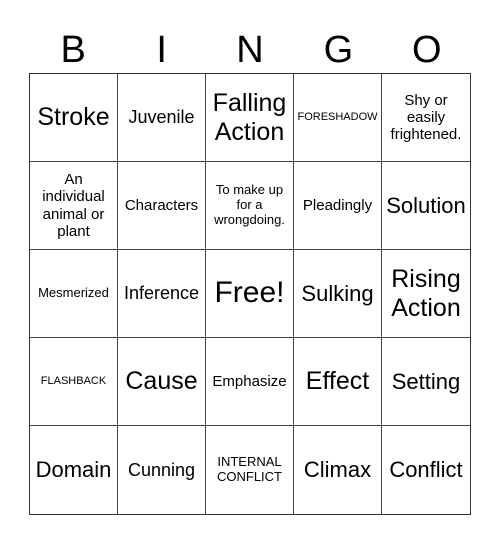 Image resolution: width=500 pixels, height=544 pixels. Describe the element at coordinates (338, 50) in the screenshot. I see `header-letter-g: G` at that location.